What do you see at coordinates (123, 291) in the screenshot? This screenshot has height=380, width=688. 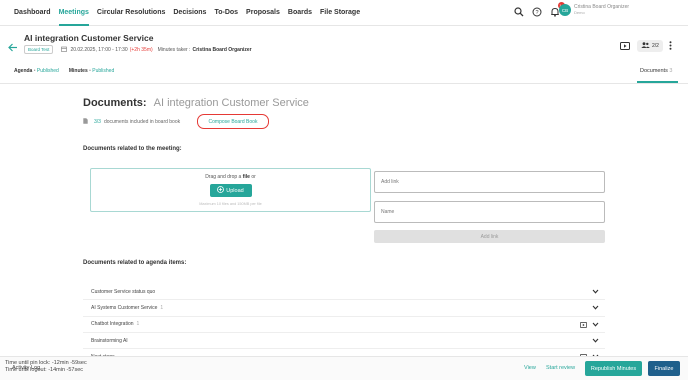 I see `agenda-item-label: Customer Service status quo` at bounding box center [123, 291].